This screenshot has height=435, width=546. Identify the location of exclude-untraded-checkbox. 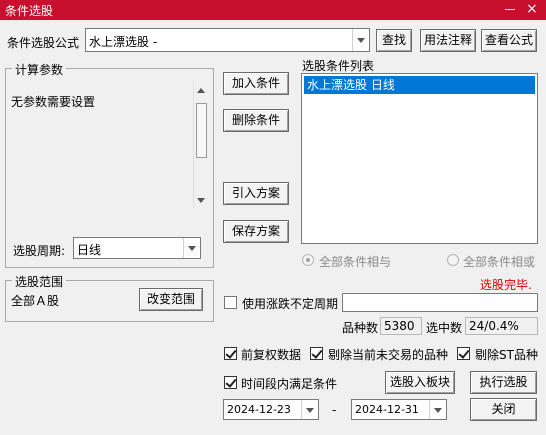
(316, 353).